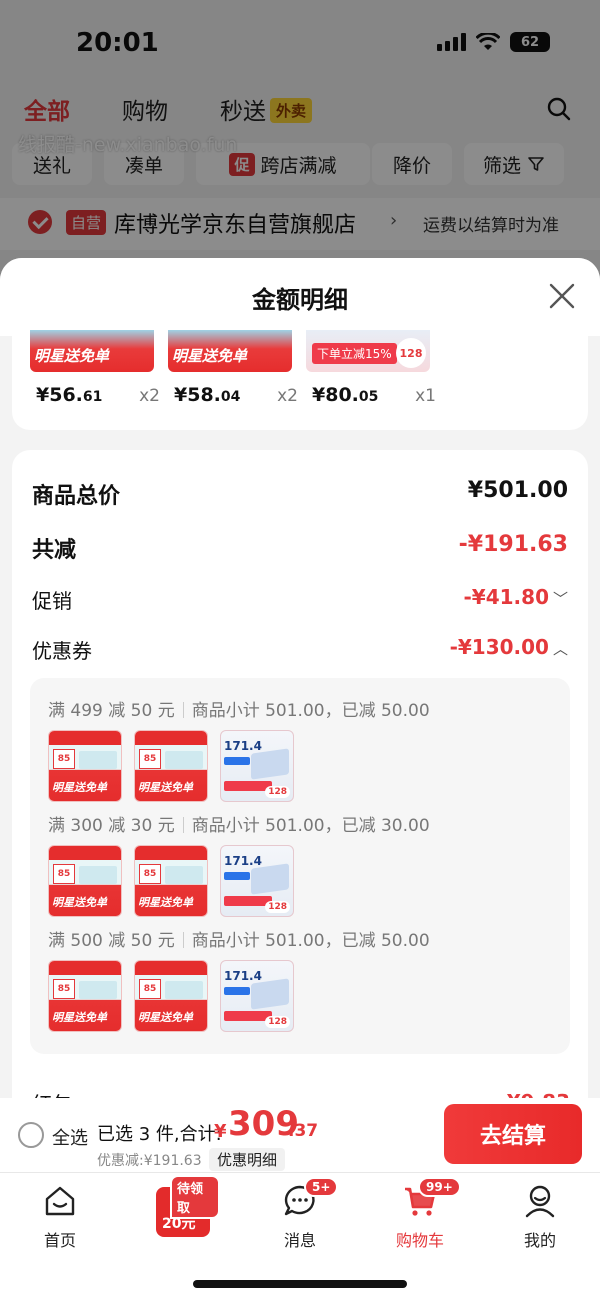 This screenshot has width=600, height=1300. Describe the element at coordinates (439, 1187) in the screenshot. I see `cart-badge: 99+` at that location.